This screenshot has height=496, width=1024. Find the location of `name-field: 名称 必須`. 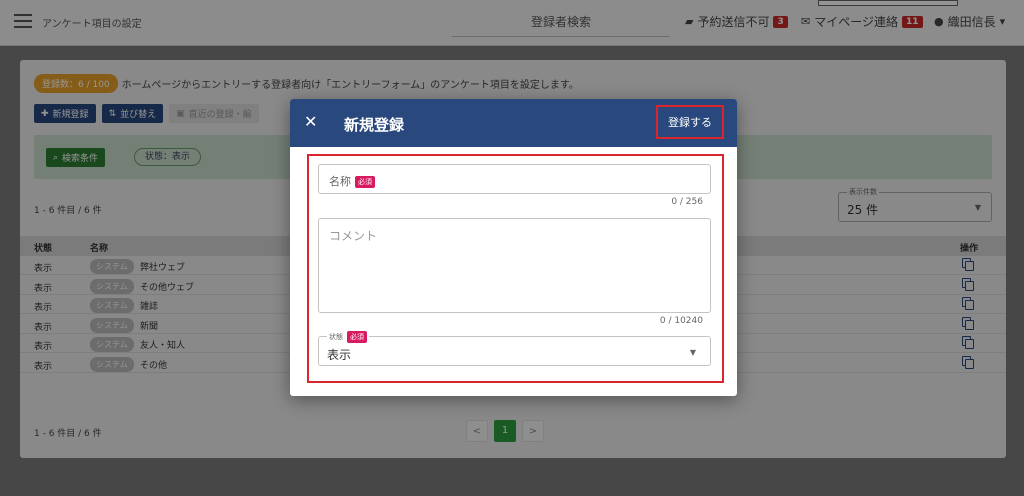

name-field: 名称 必須 is located at coordinates (514, 179).